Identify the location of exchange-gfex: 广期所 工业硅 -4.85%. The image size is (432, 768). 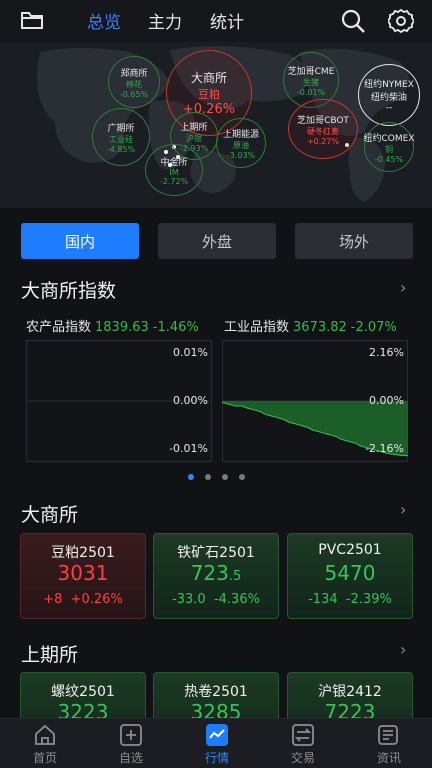
(121, 137).